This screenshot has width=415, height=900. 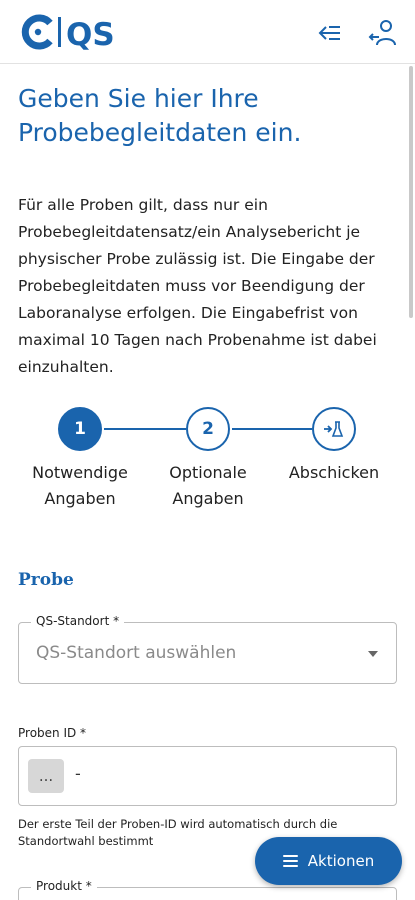 I want to click on qs-logo-icon: QS, so click(x=68, y=33).